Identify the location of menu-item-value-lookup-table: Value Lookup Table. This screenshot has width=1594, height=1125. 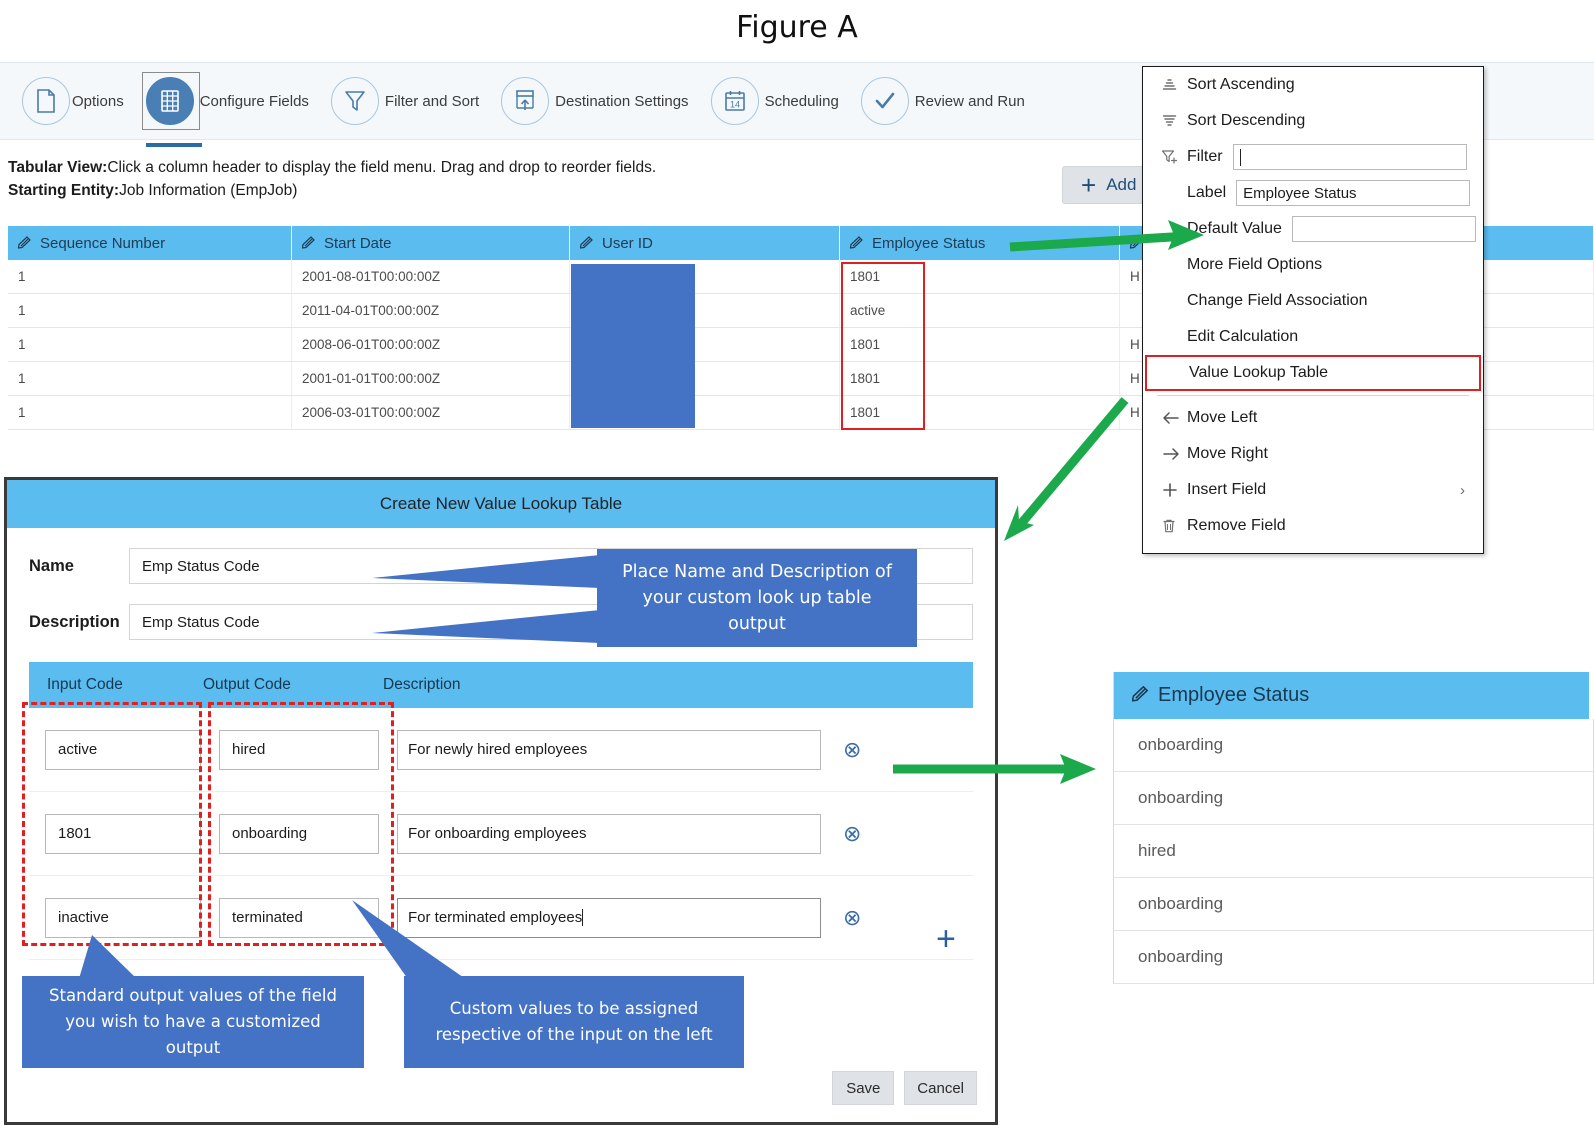
(1313, 373).